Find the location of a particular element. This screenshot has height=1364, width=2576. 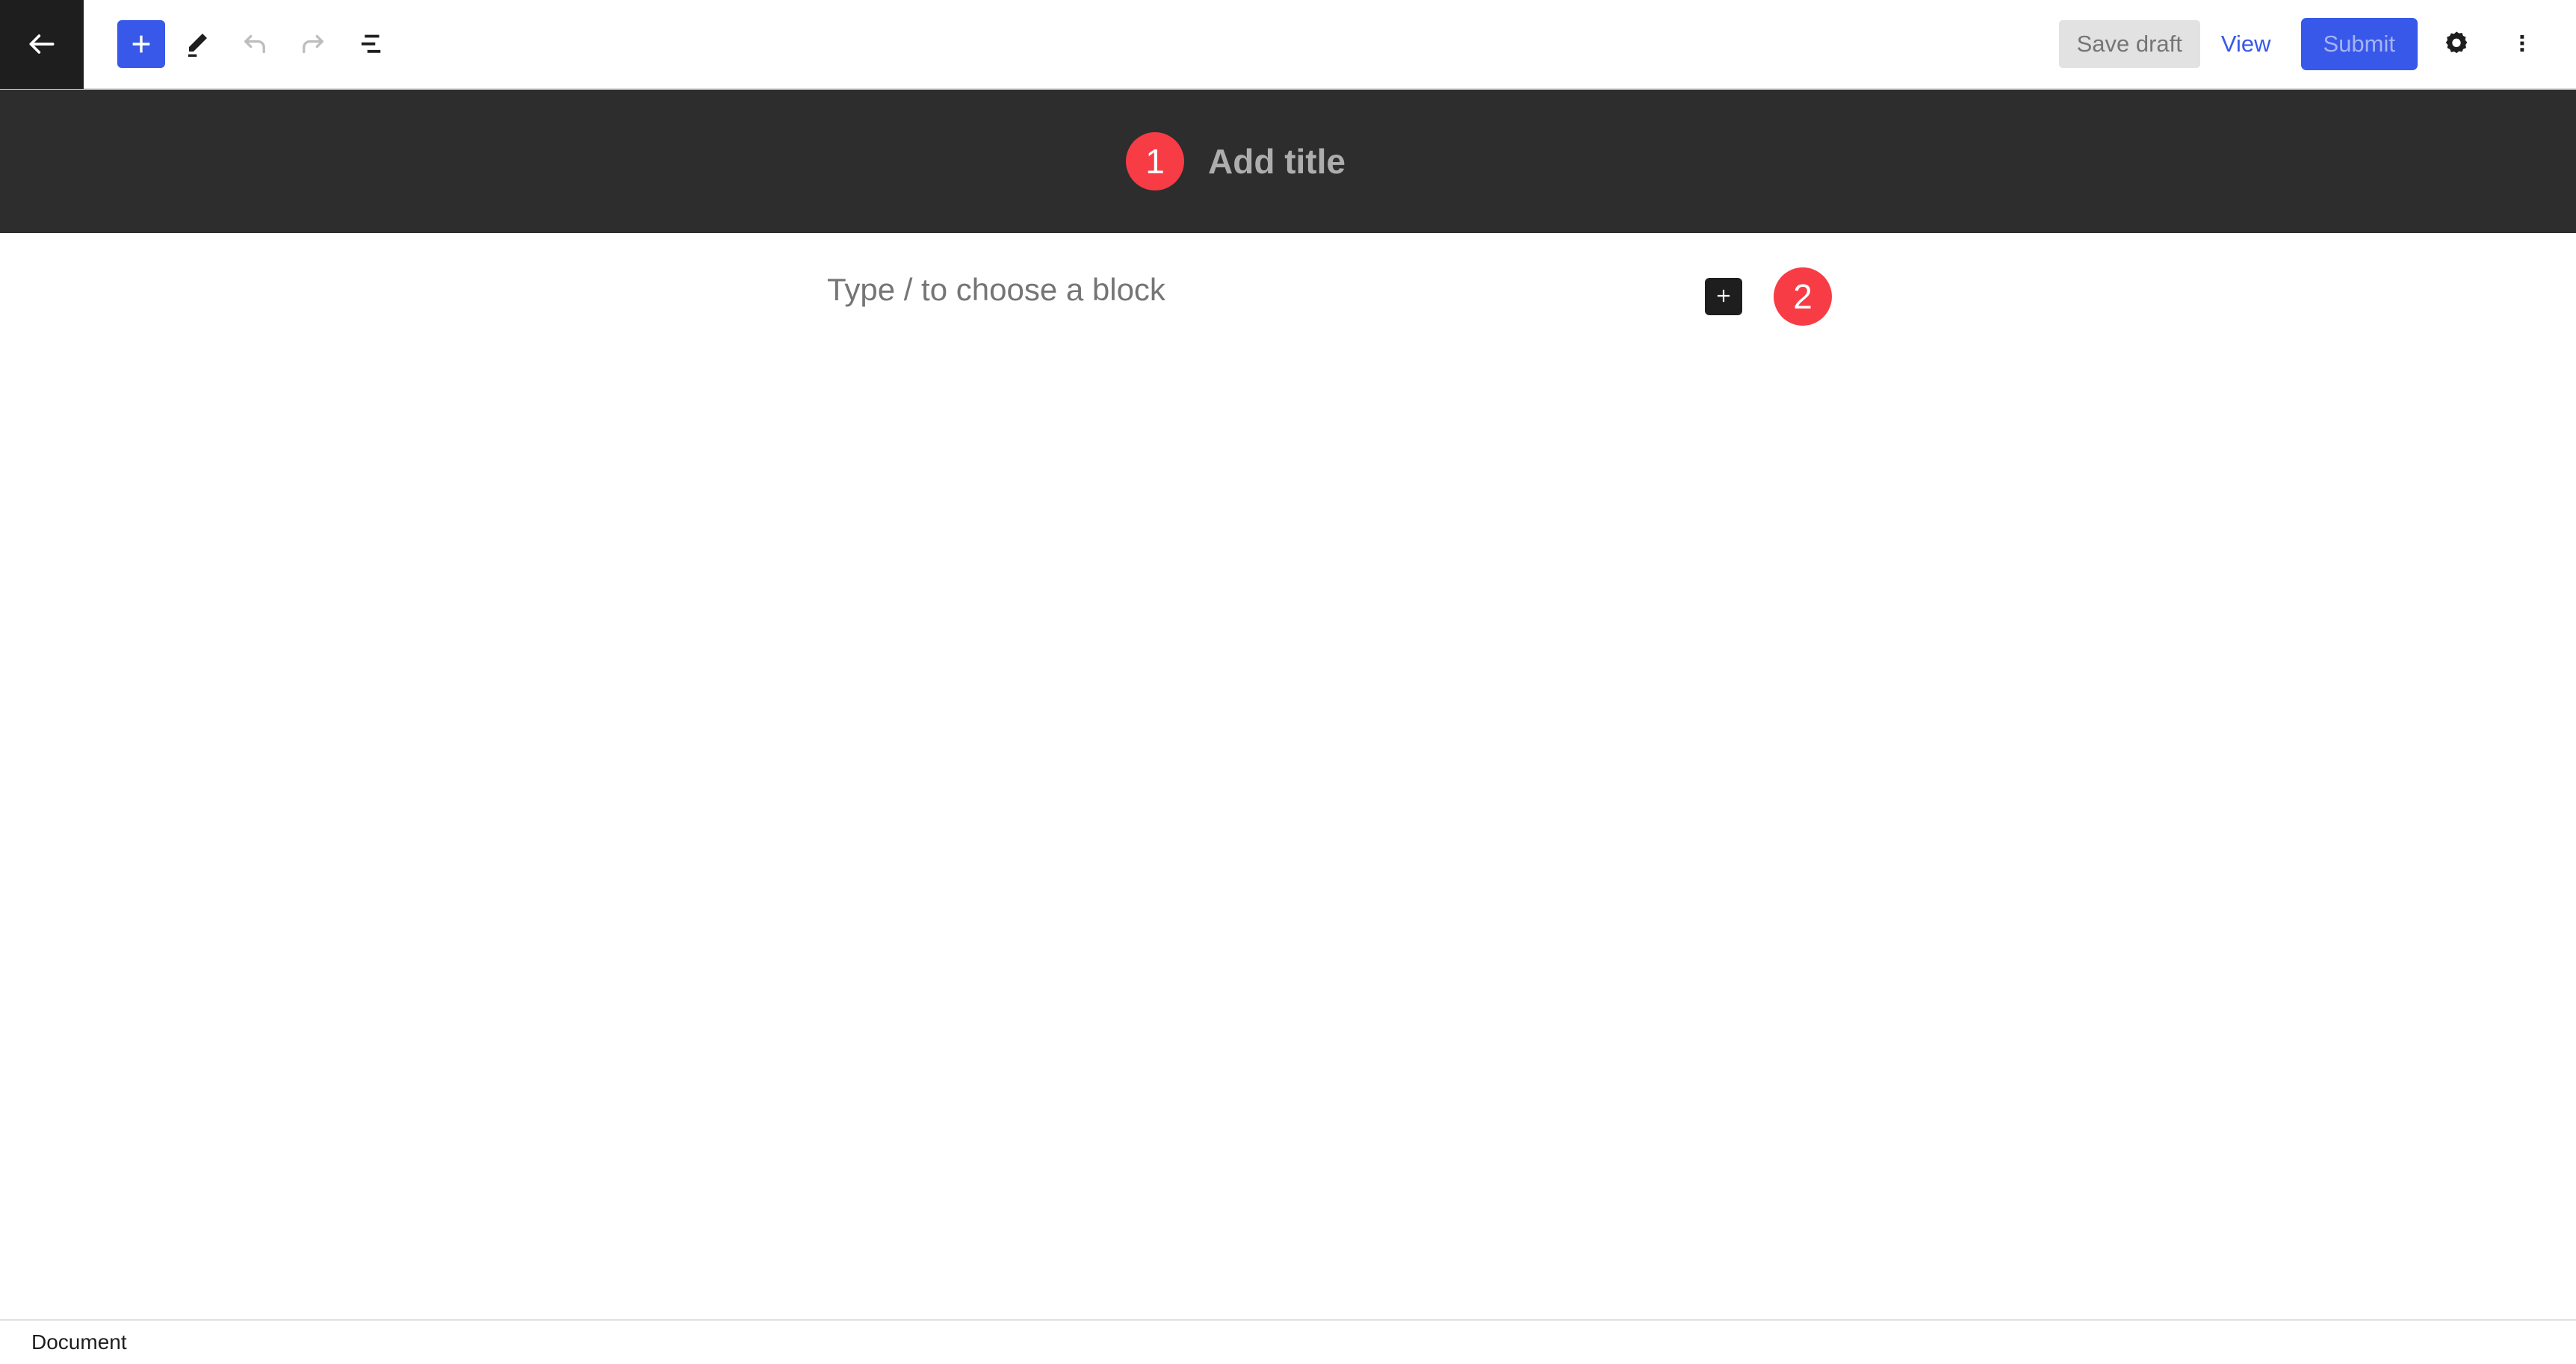

header-left-toolbar is located at coordinates (241, 44).